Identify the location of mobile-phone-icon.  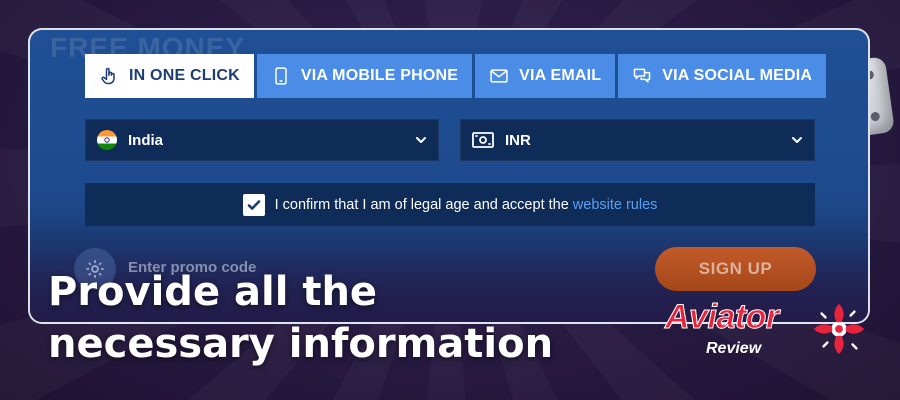
(281, 76).